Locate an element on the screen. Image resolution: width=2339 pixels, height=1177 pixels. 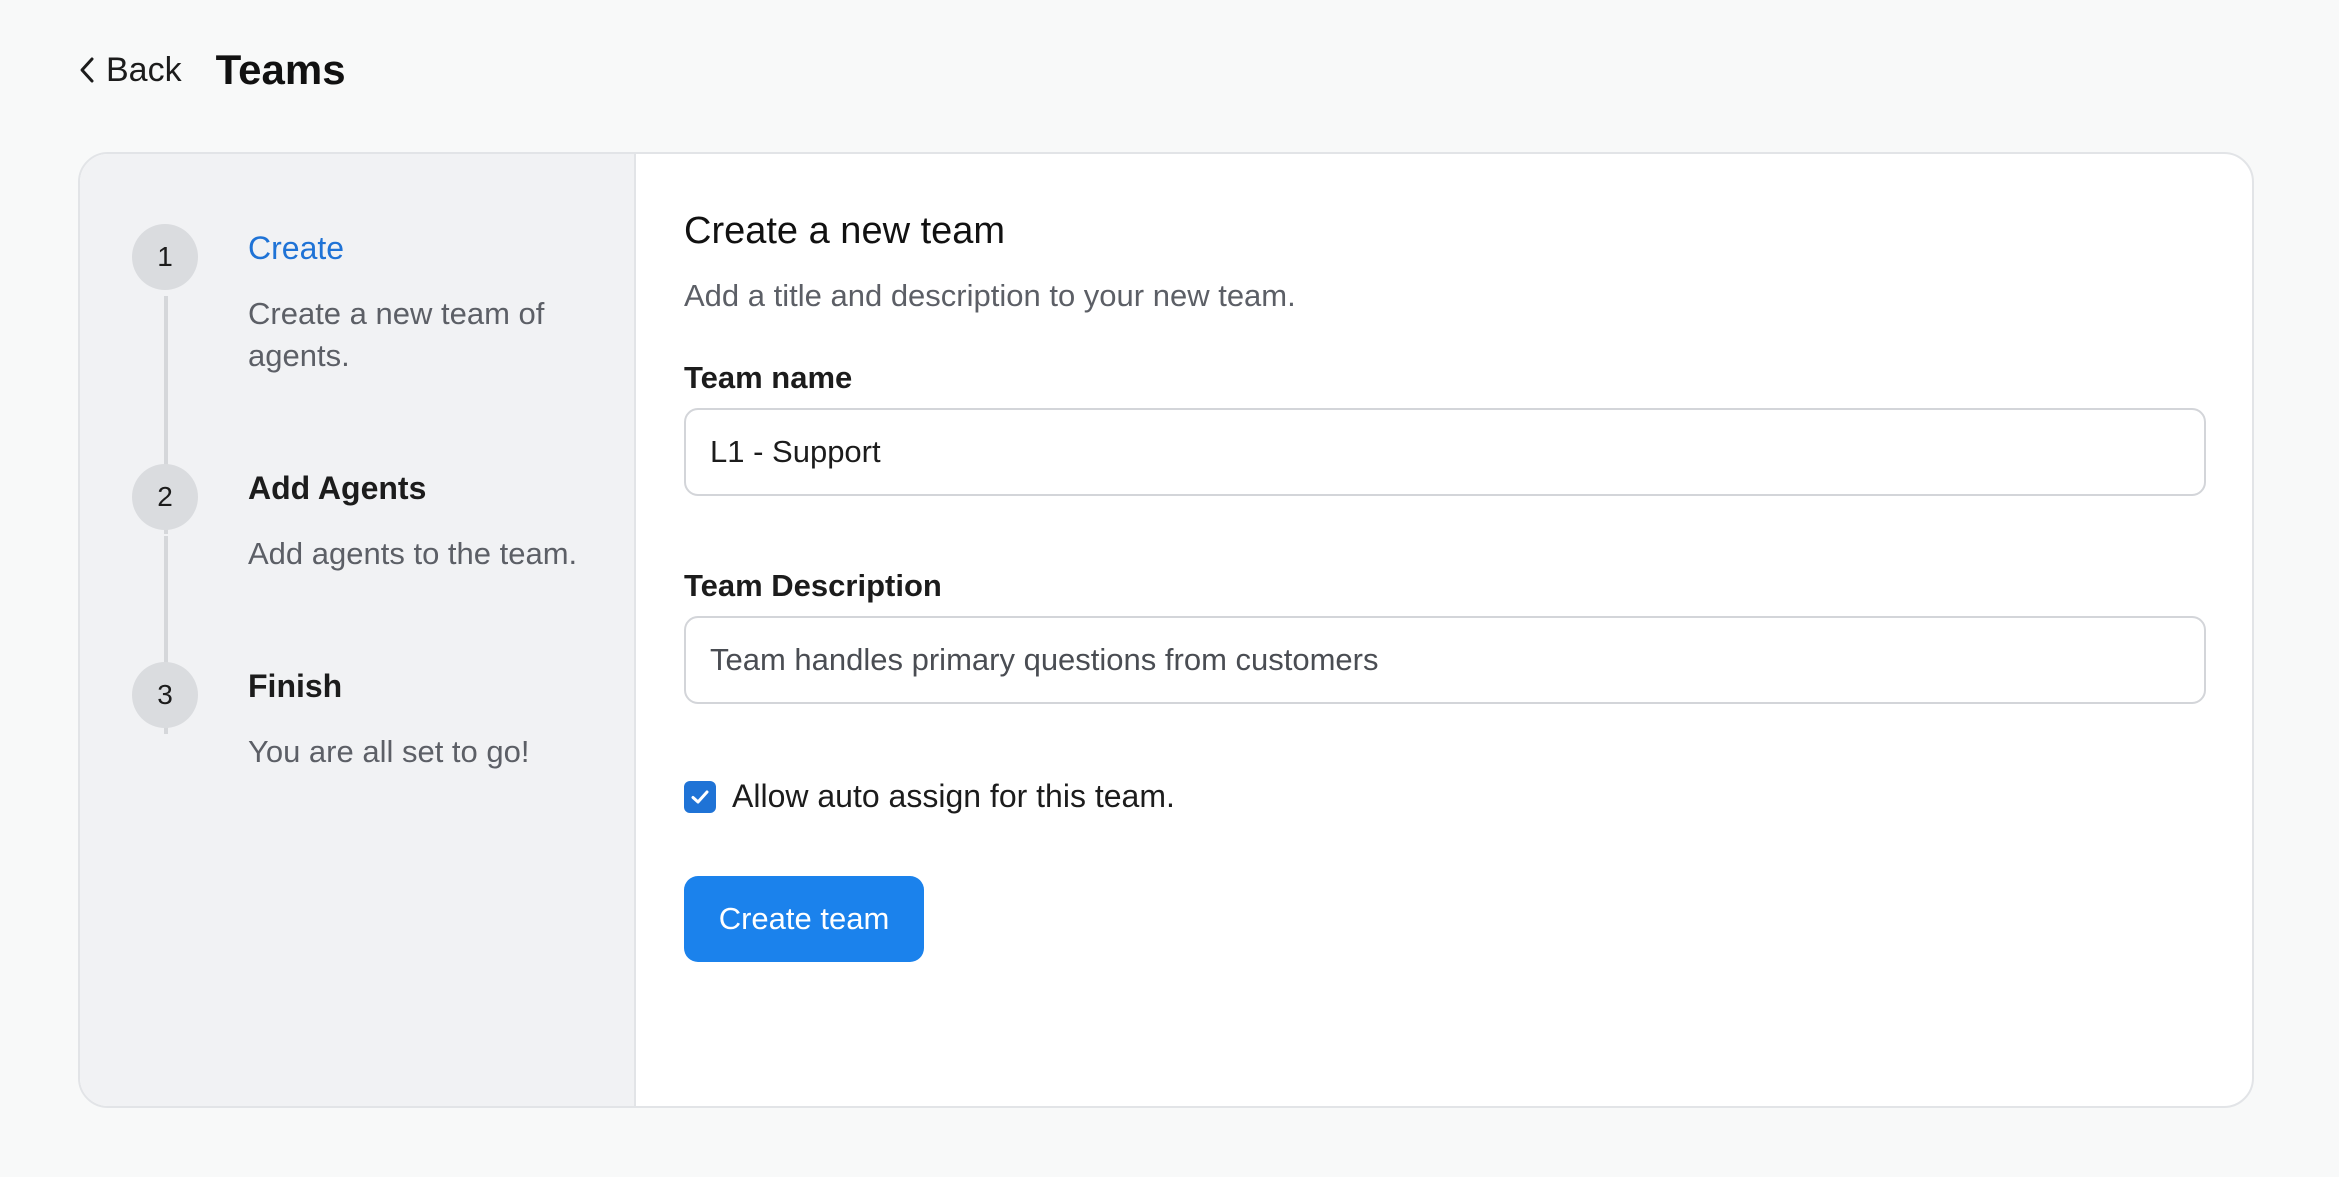
page-title: Teams is located at coordinates (280, 69).